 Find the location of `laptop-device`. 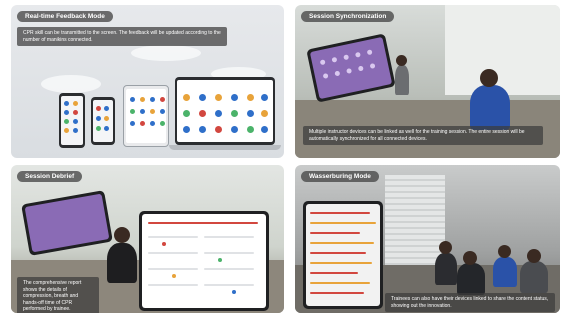

laptop-device is located at coordinates (225, 111).